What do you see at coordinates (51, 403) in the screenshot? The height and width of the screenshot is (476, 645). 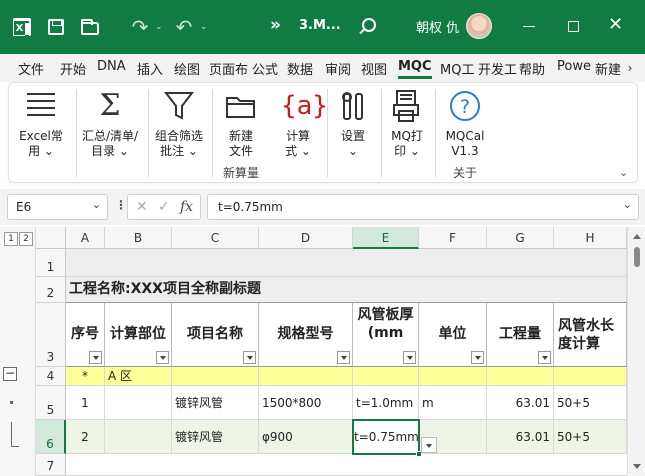 I see `row-header-5: 5` at bounding box center [51, 403].